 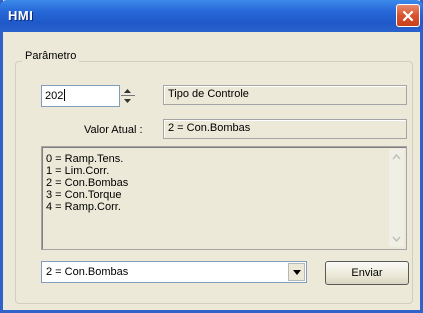 What do you see at coordinates (54, 96) in the screenshot?
I see `parameter-number-value: 202` at bounding box center [54, 96].